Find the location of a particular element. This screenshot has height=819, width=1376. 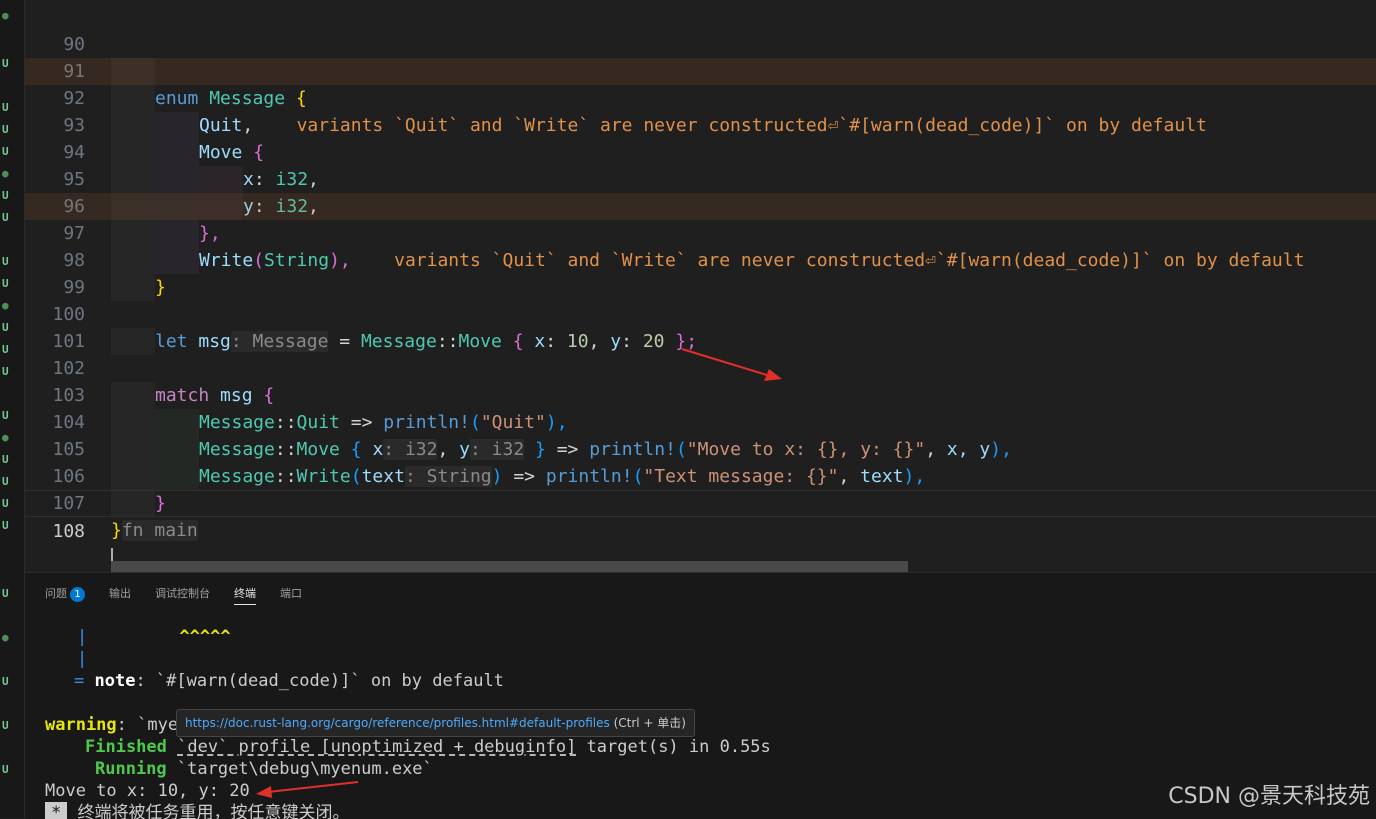

watermark: CSDN @景天科技苑 is located at coordinates (1269, 796).